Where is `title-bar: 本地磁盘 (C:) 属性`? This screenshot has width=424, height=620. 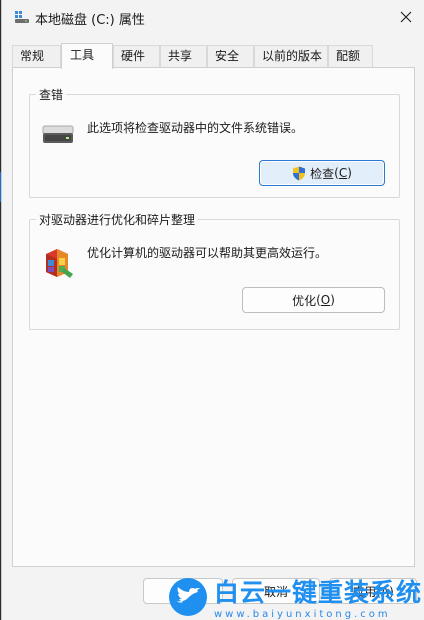
title-bar: 本地磁盘 (C:) 属性 is located at coordinates (213, 18).